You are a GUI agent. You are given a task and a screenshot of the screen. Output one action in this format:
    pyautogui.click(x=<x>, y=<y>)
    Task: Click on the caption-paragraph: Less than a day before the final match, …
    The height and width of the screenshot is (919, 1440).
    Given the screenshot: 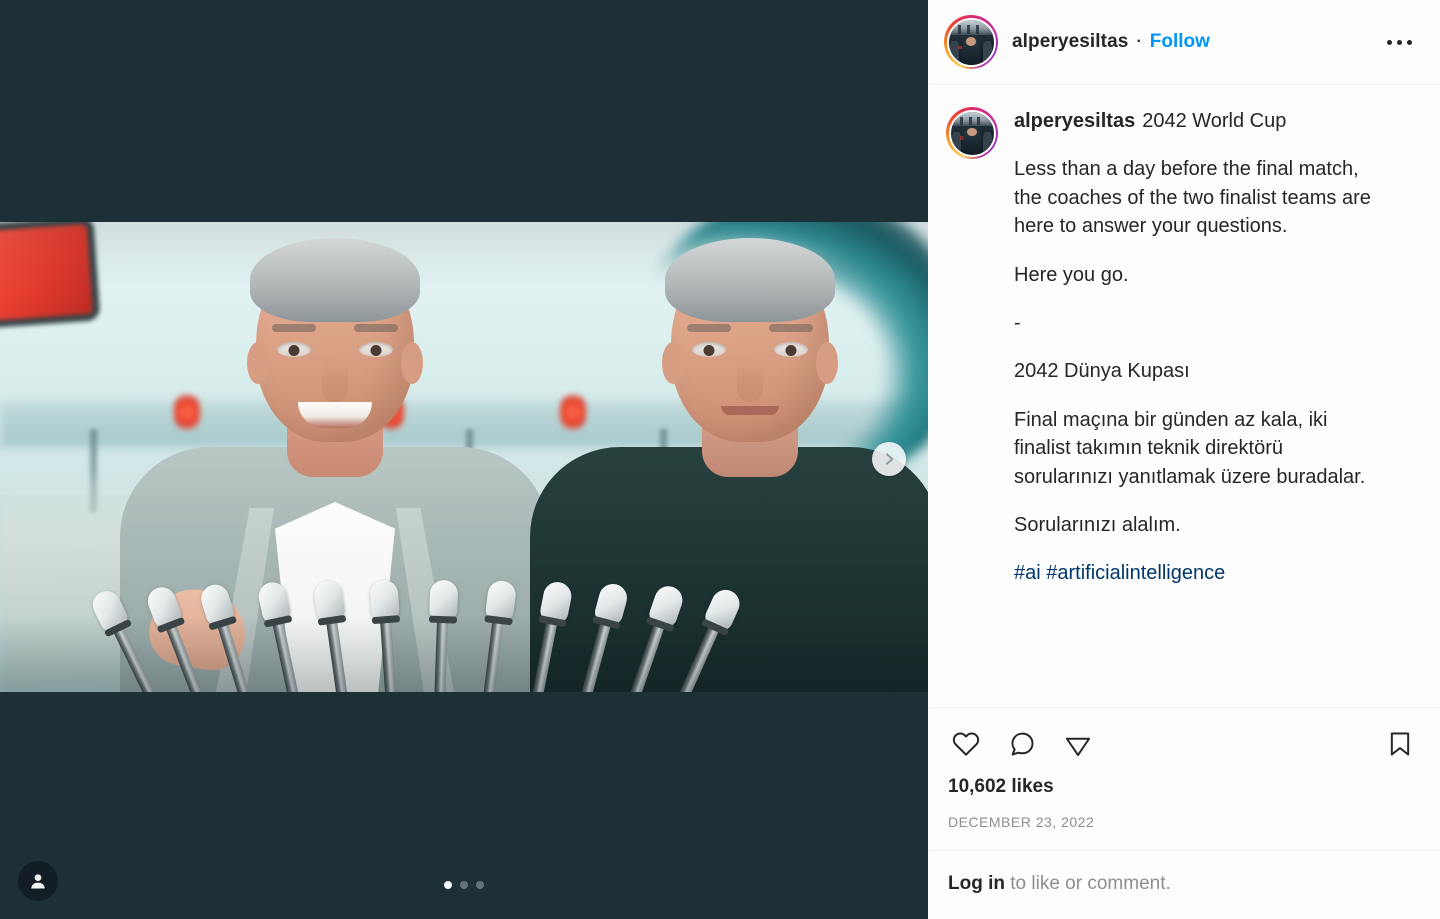 What is the action you would take?
    pyautogui.click(x=1192, y=198)
    